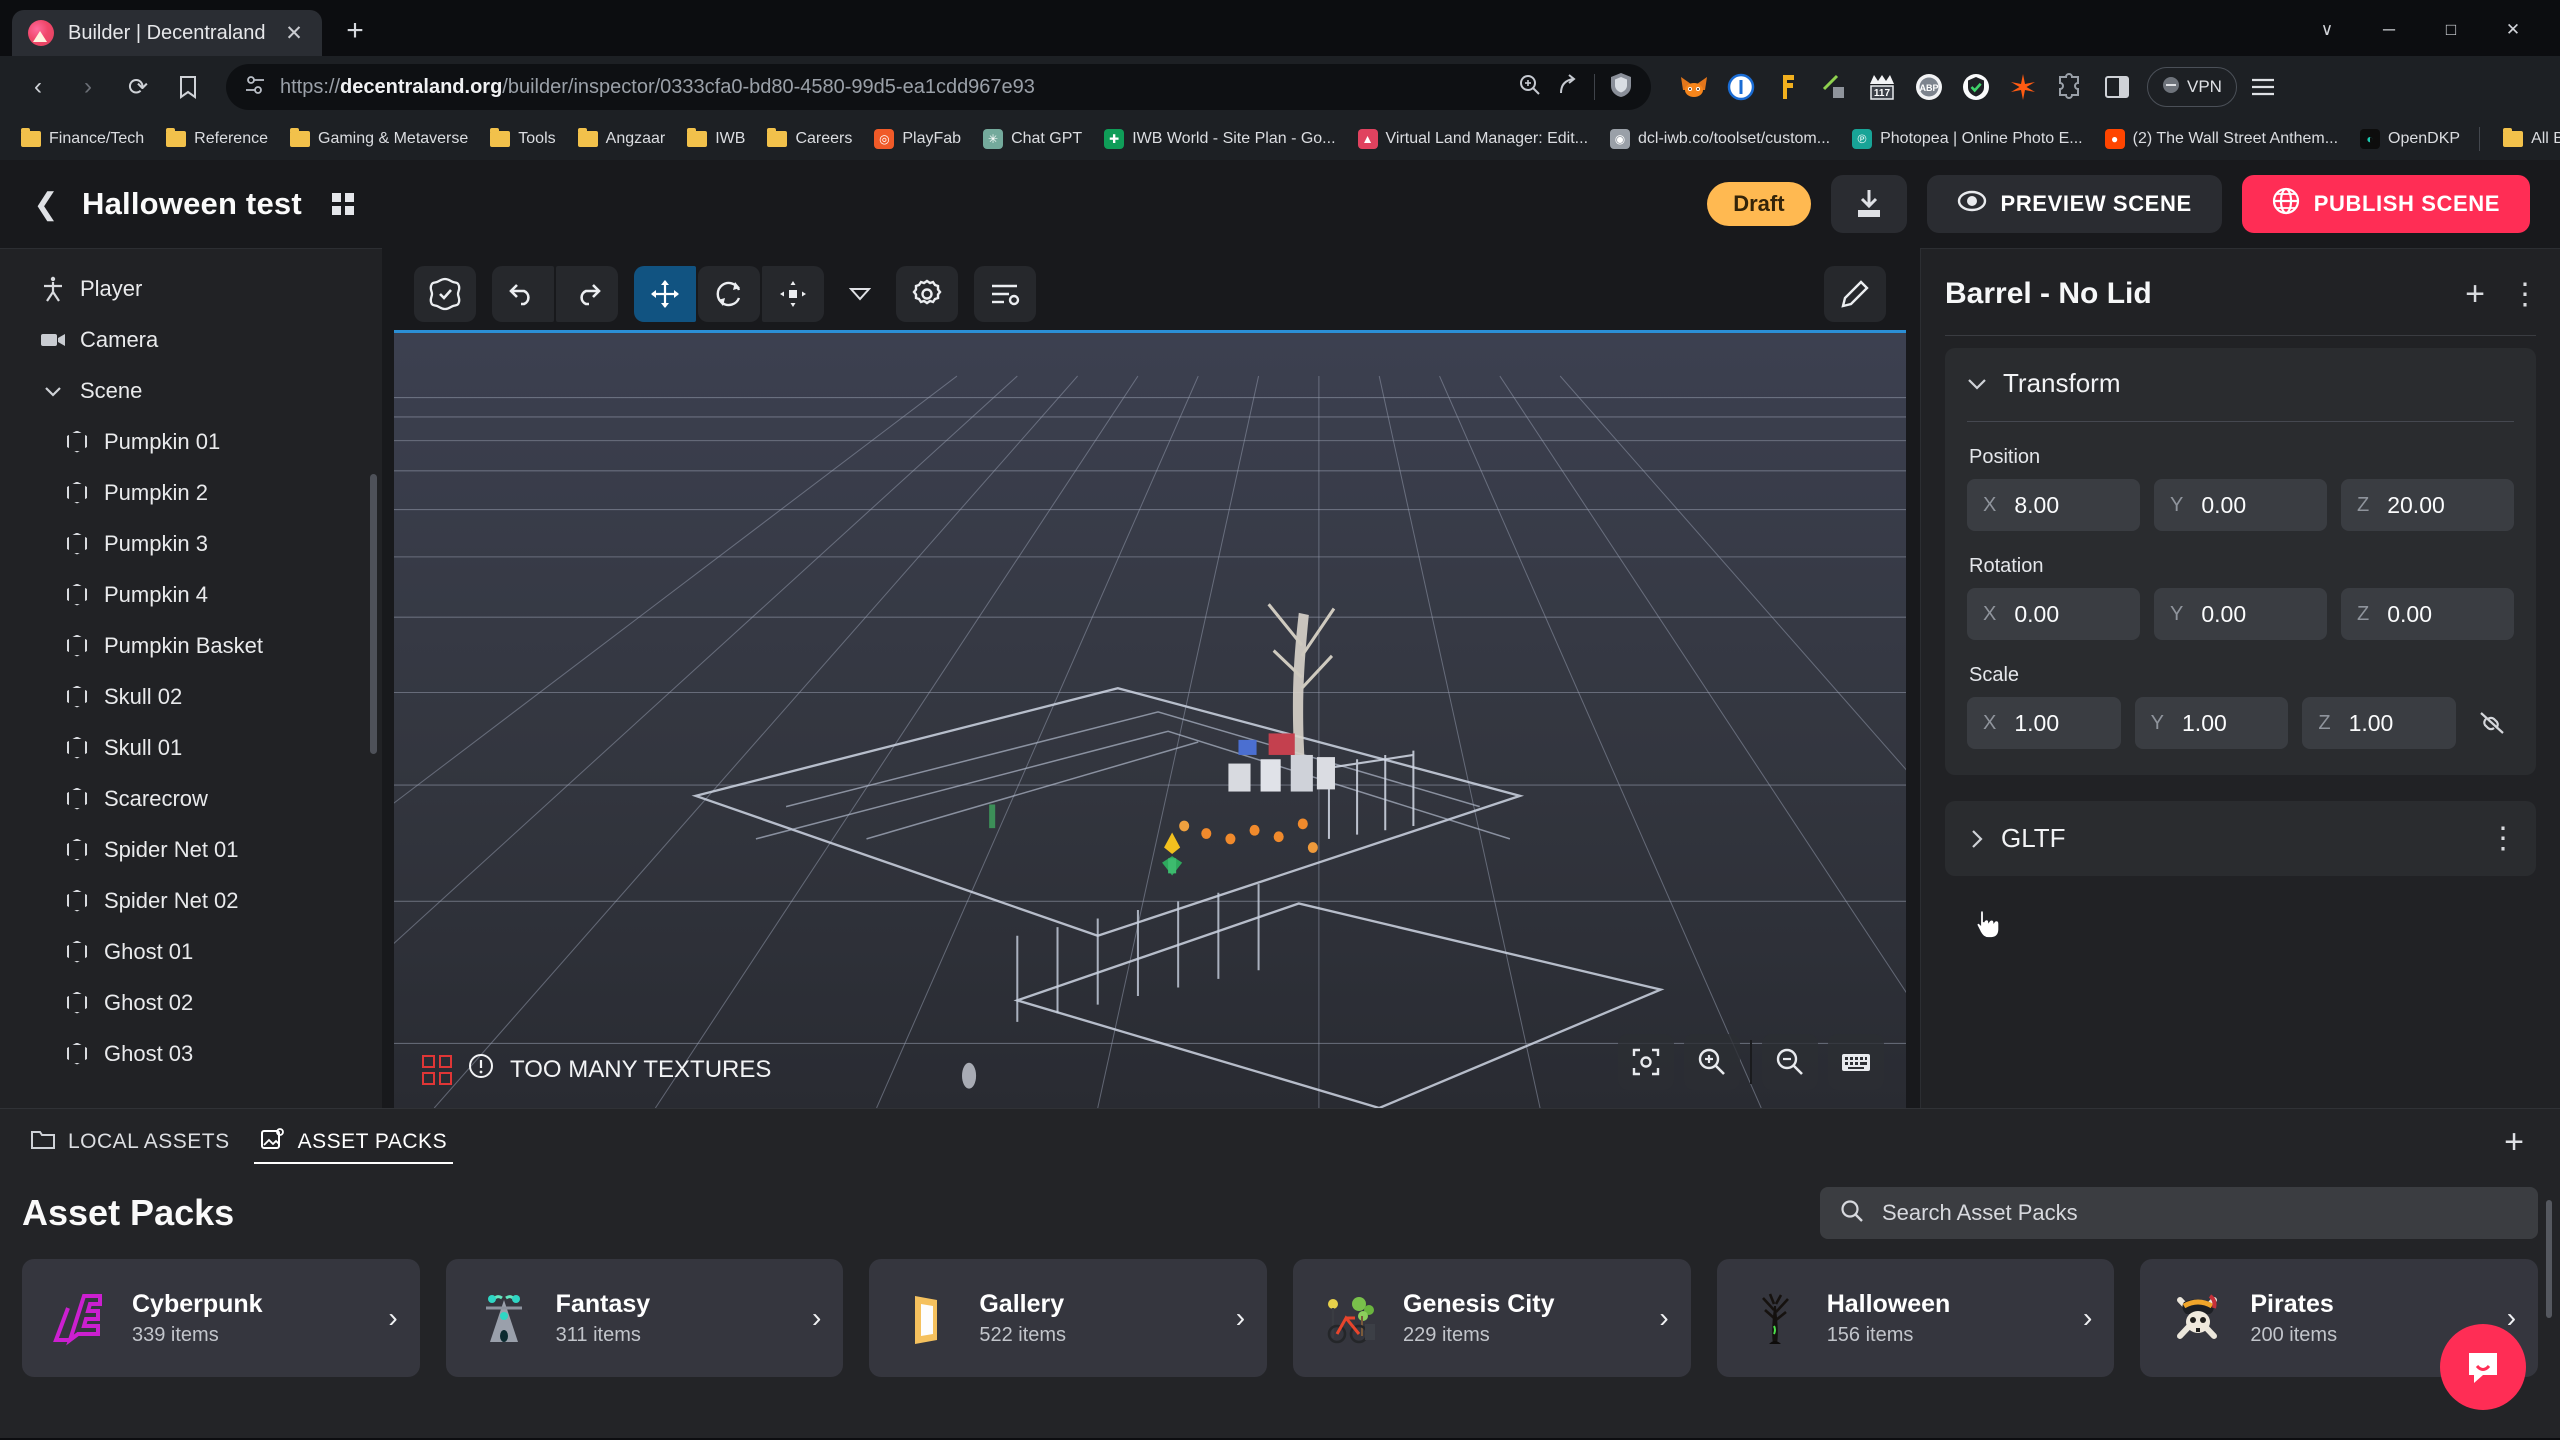 This screenshot has width=2560, height=1440. Describe the element at coordinates (191, 900) in the screenshot. I see `sidebar-item-spider-net-02: Spider Net 02` at that location.